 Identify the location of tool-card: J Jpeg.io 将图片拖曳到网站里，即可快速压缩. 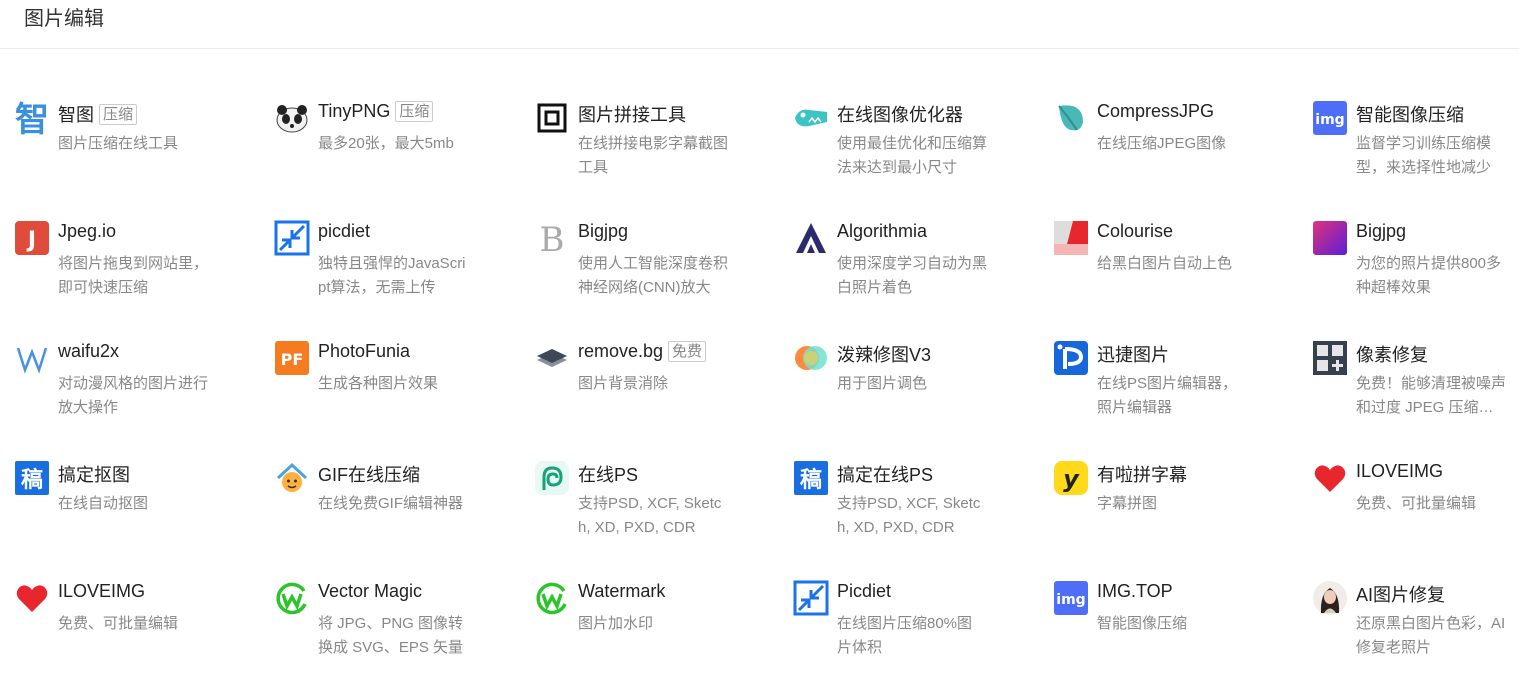
(134, 270).